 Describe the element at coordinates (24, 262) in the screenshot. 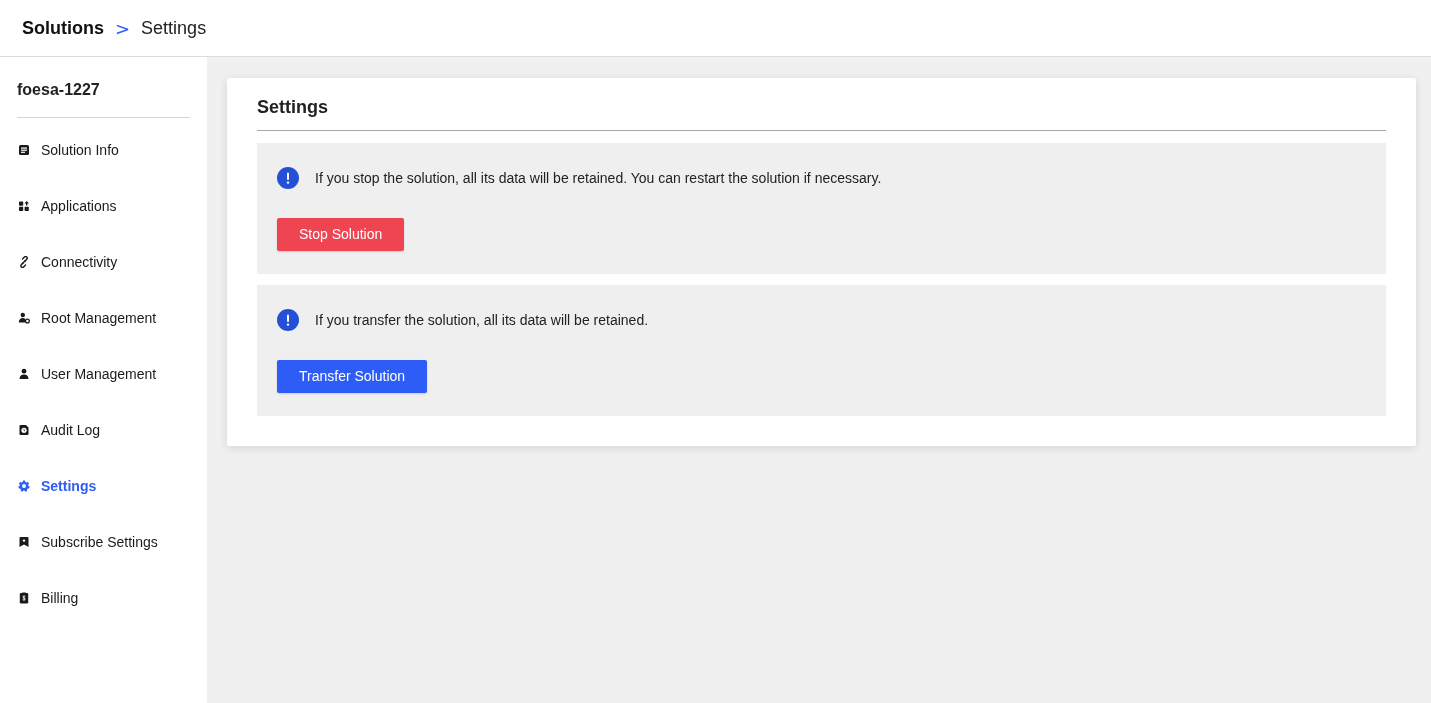

I see `link-icon` at that location.